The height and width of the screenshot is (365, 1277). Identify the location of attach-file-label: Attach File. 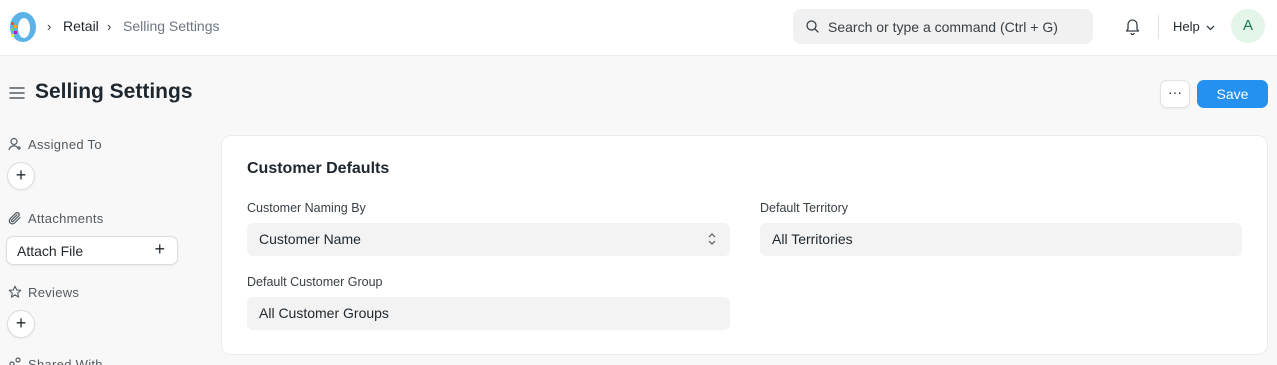
(50, 251).